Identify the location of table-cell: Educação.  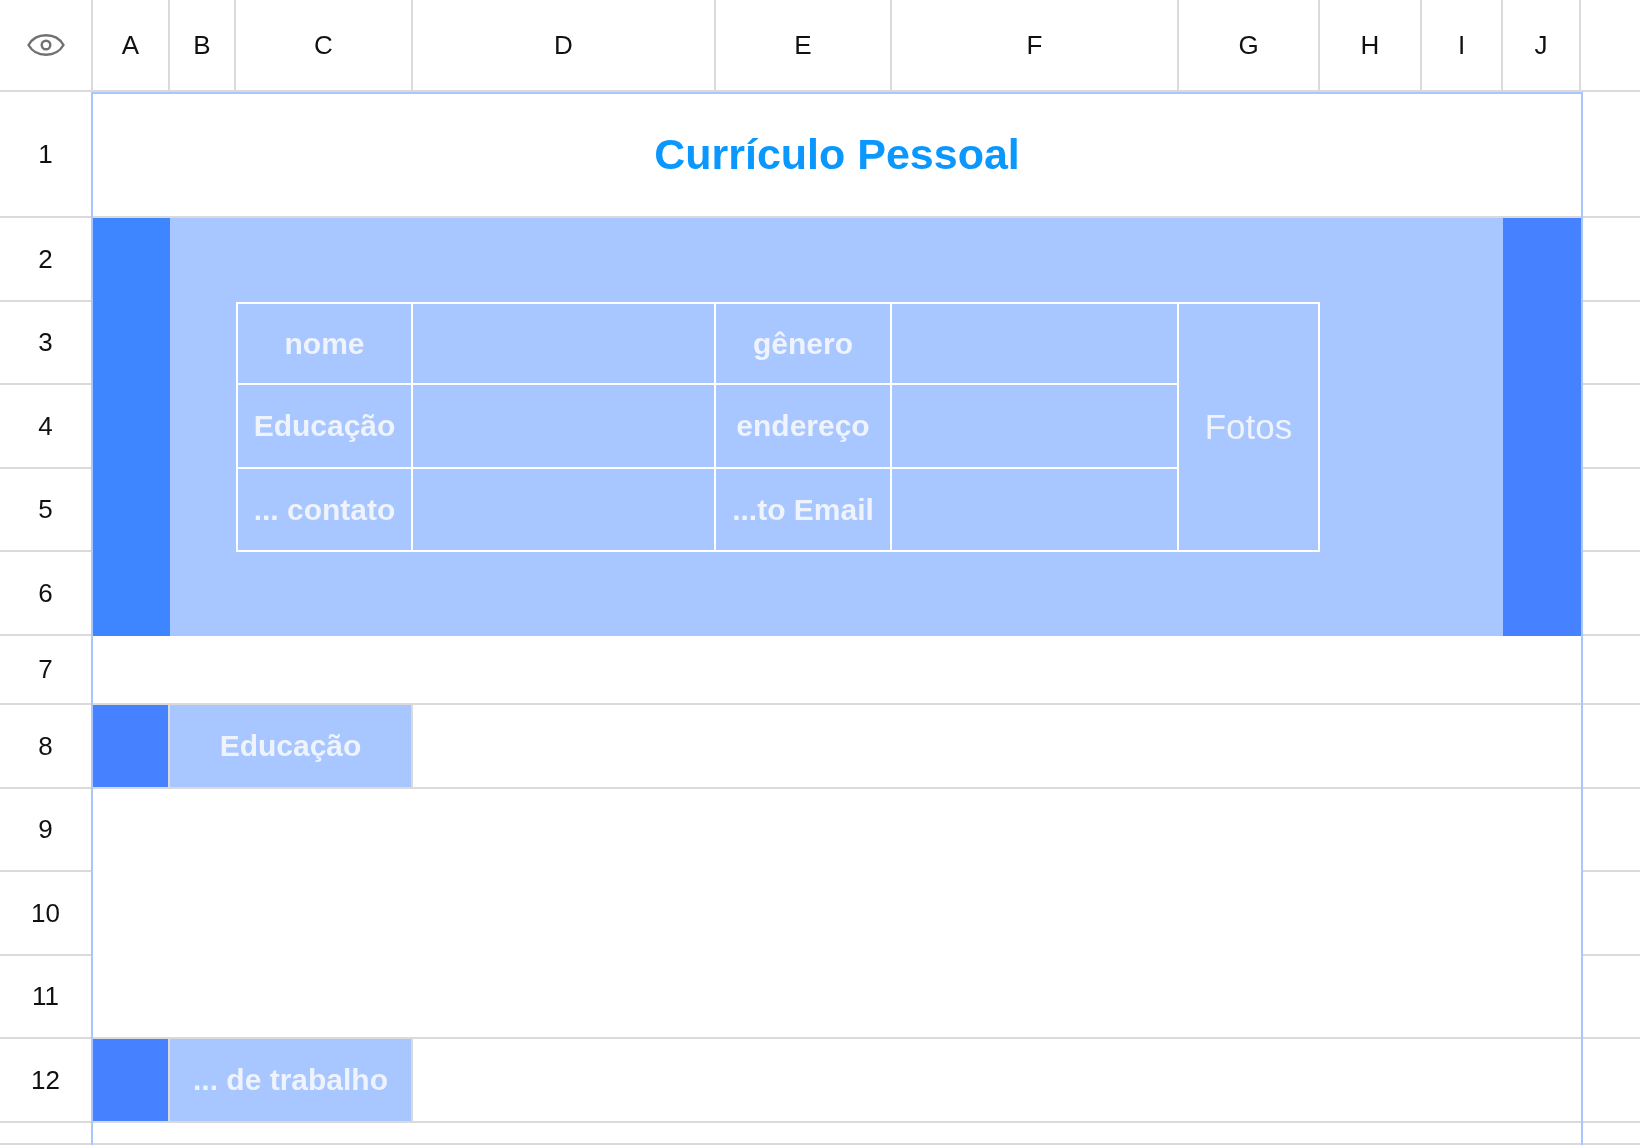
(324, 427).